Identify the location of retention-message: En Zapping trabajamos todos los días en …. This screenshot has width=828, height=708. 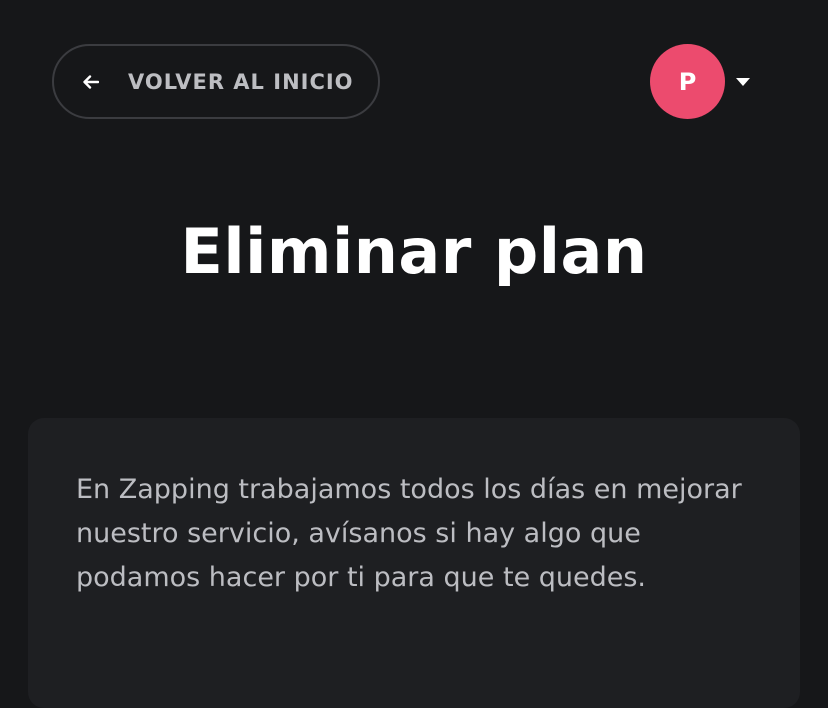
(409, 533).